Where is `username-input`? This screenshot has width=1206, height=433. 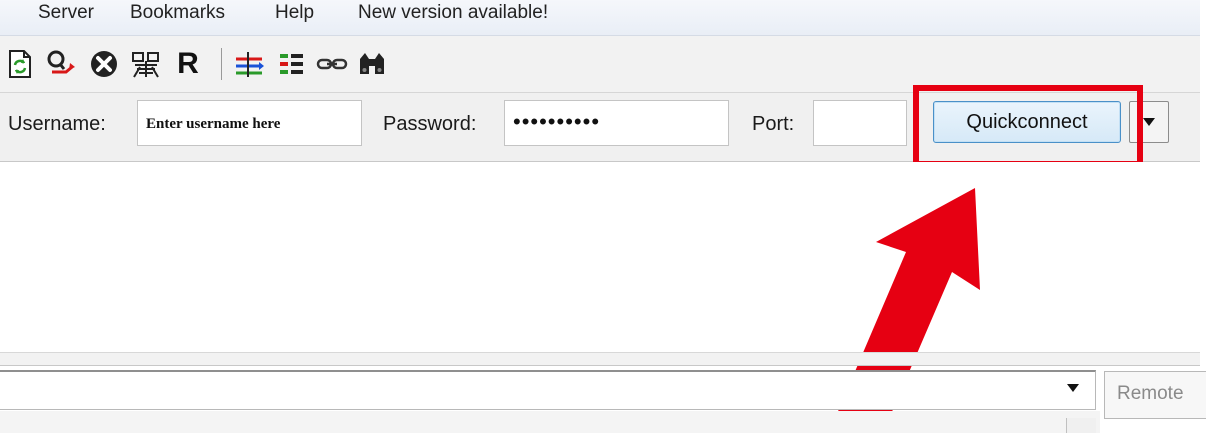
username-input is located at coordinates (249, 123).